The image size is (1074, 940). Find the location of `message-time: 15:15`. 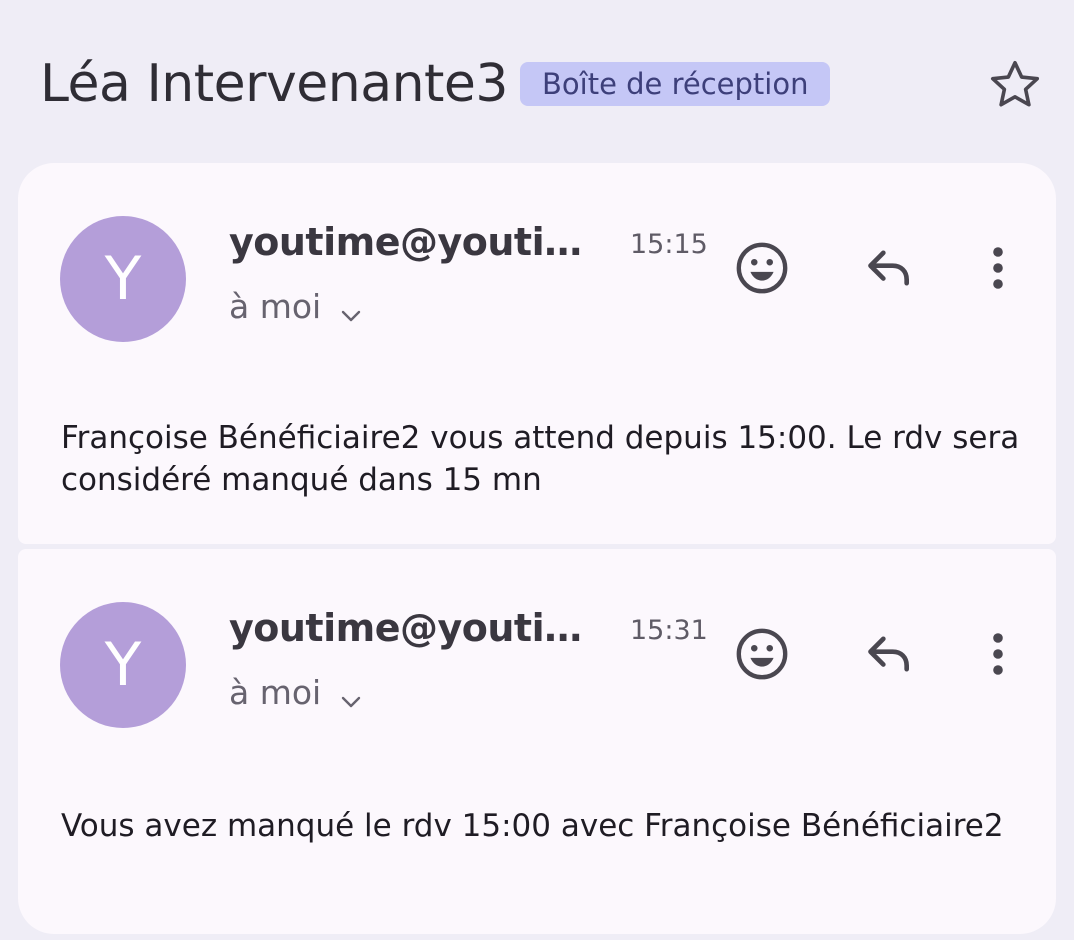

message-time: 15:15 is located at coordinates (669, 244).